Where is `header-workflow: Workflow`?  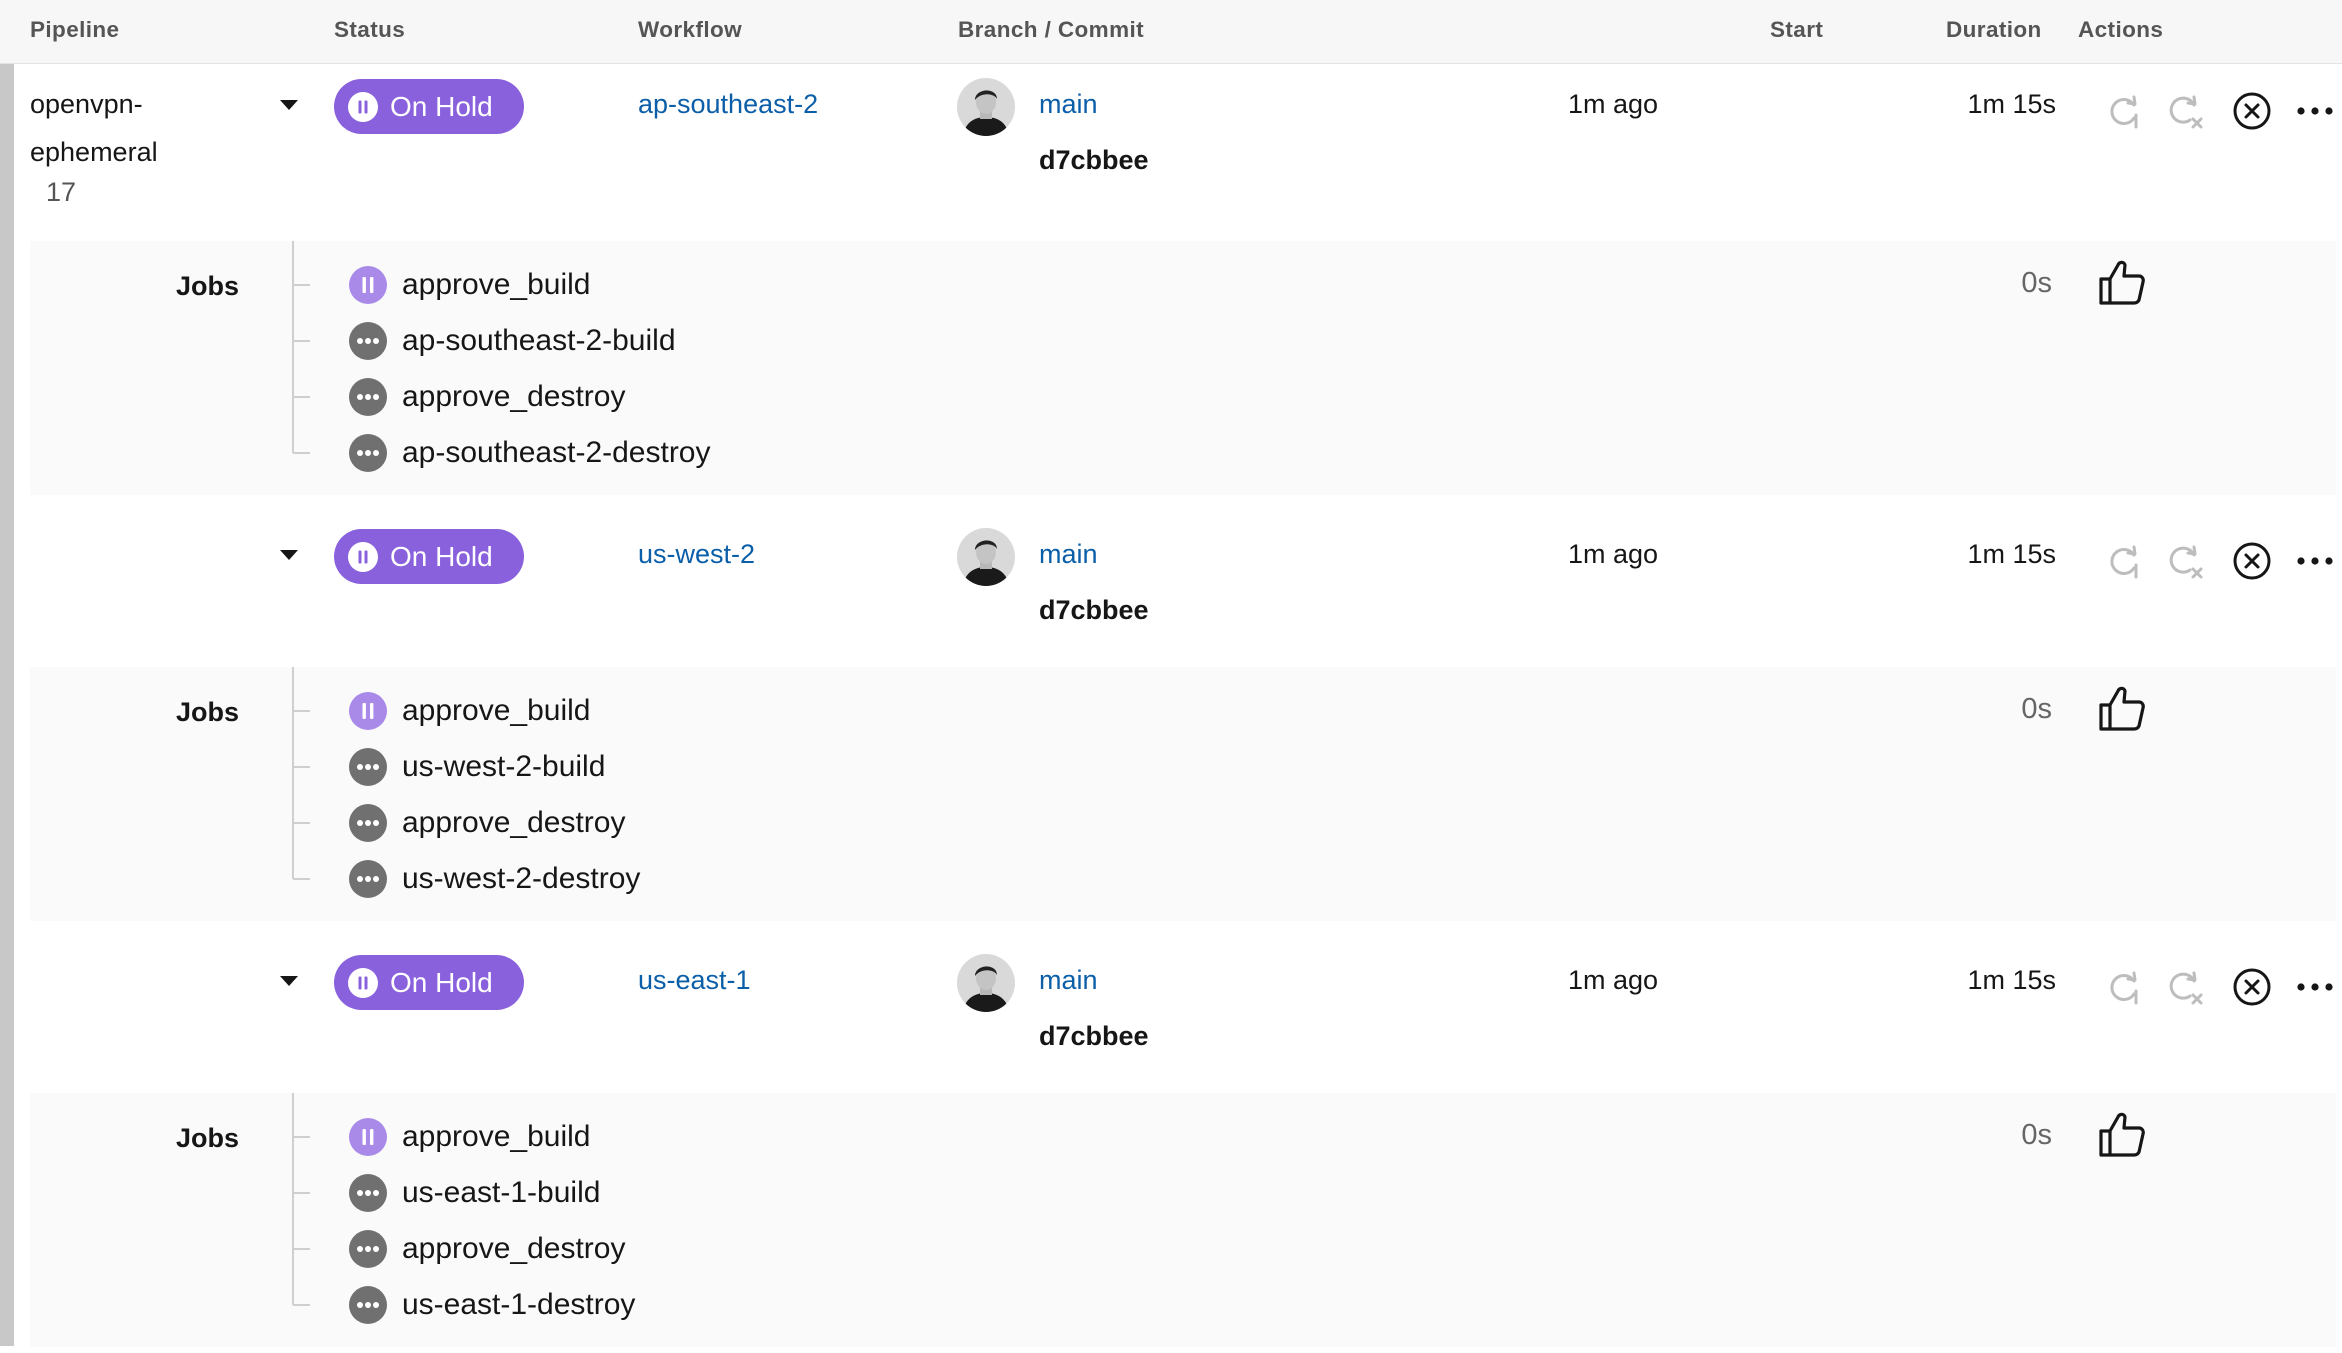 header-workflow: Workflow is located at coordinates (690, 29).